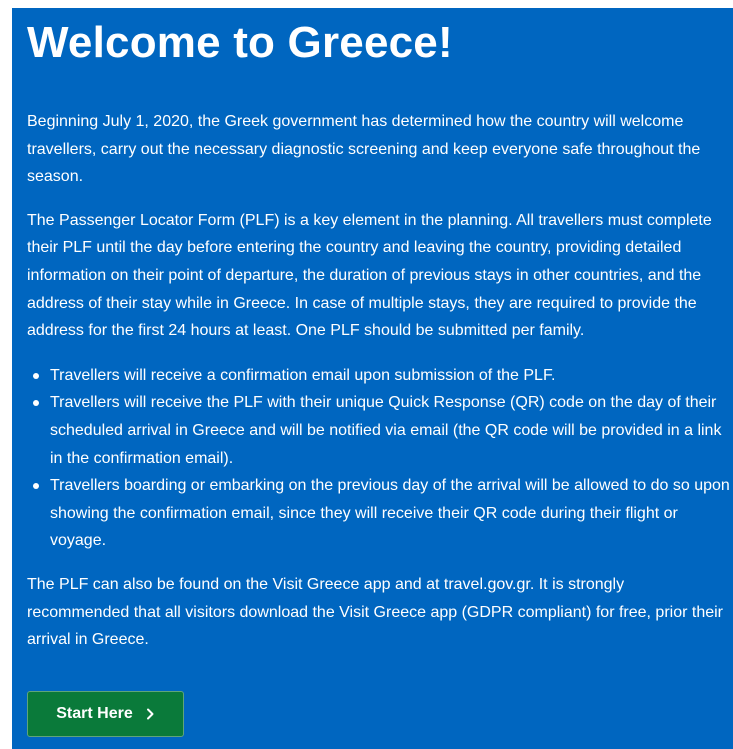  What do you see at coordinates (240, 42) in the screenshot?
I see `page-title: Welcome to Greece!` at bounding box center [240, 42].